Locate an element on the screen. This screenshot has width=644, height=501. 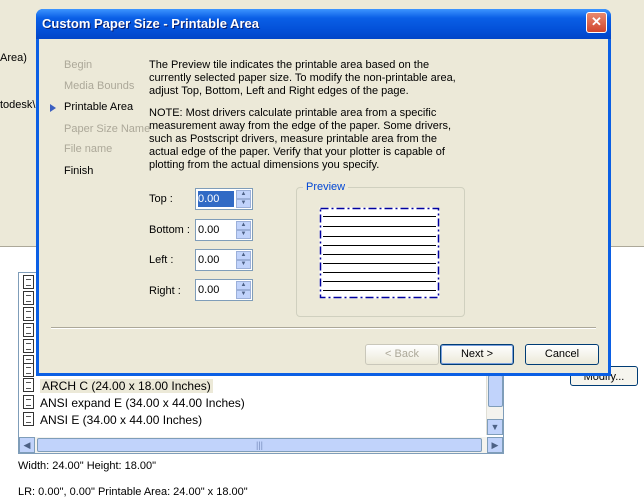
top-input is located at coordinates (216, 199).